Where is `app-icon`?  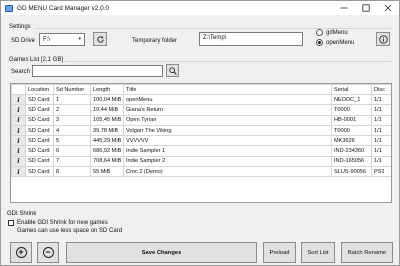
app-icon is located at coordinates (9, 8).